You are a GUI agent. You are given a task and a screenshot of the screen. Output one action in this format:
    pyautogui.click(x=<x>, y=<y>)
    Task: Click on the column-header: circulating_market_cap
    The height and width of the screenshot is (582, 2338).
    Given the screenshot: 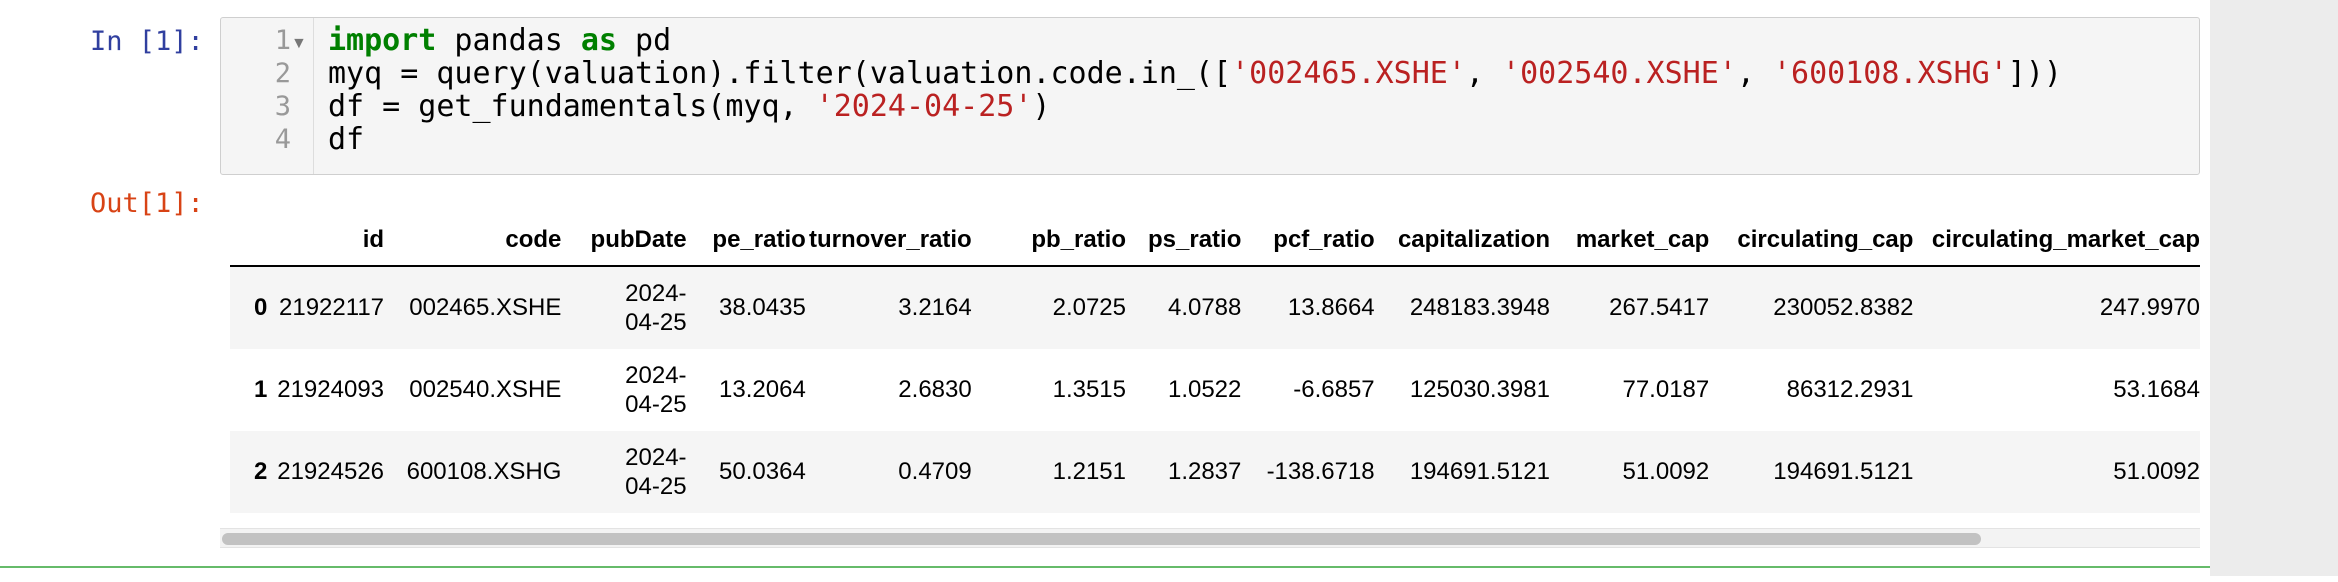 What is the action you would take?
    pyautogui.click(x=2056, y=241)
    